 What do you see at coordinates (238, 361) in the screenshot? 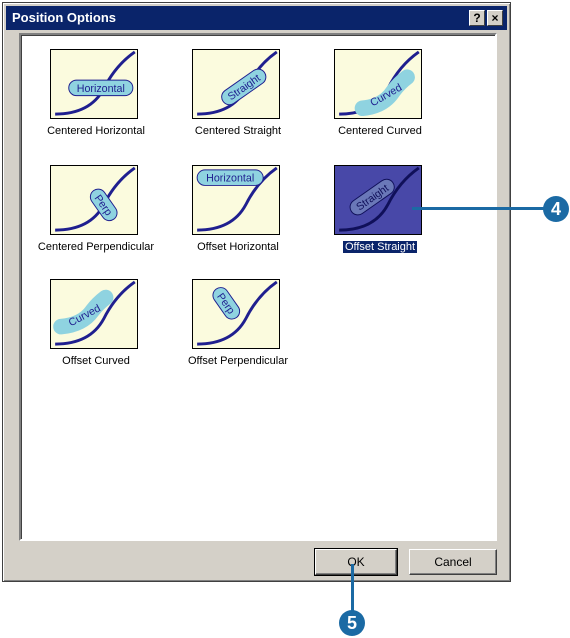
I see `option-label: Offset Perpendicular` at bounding box center [238, 361].